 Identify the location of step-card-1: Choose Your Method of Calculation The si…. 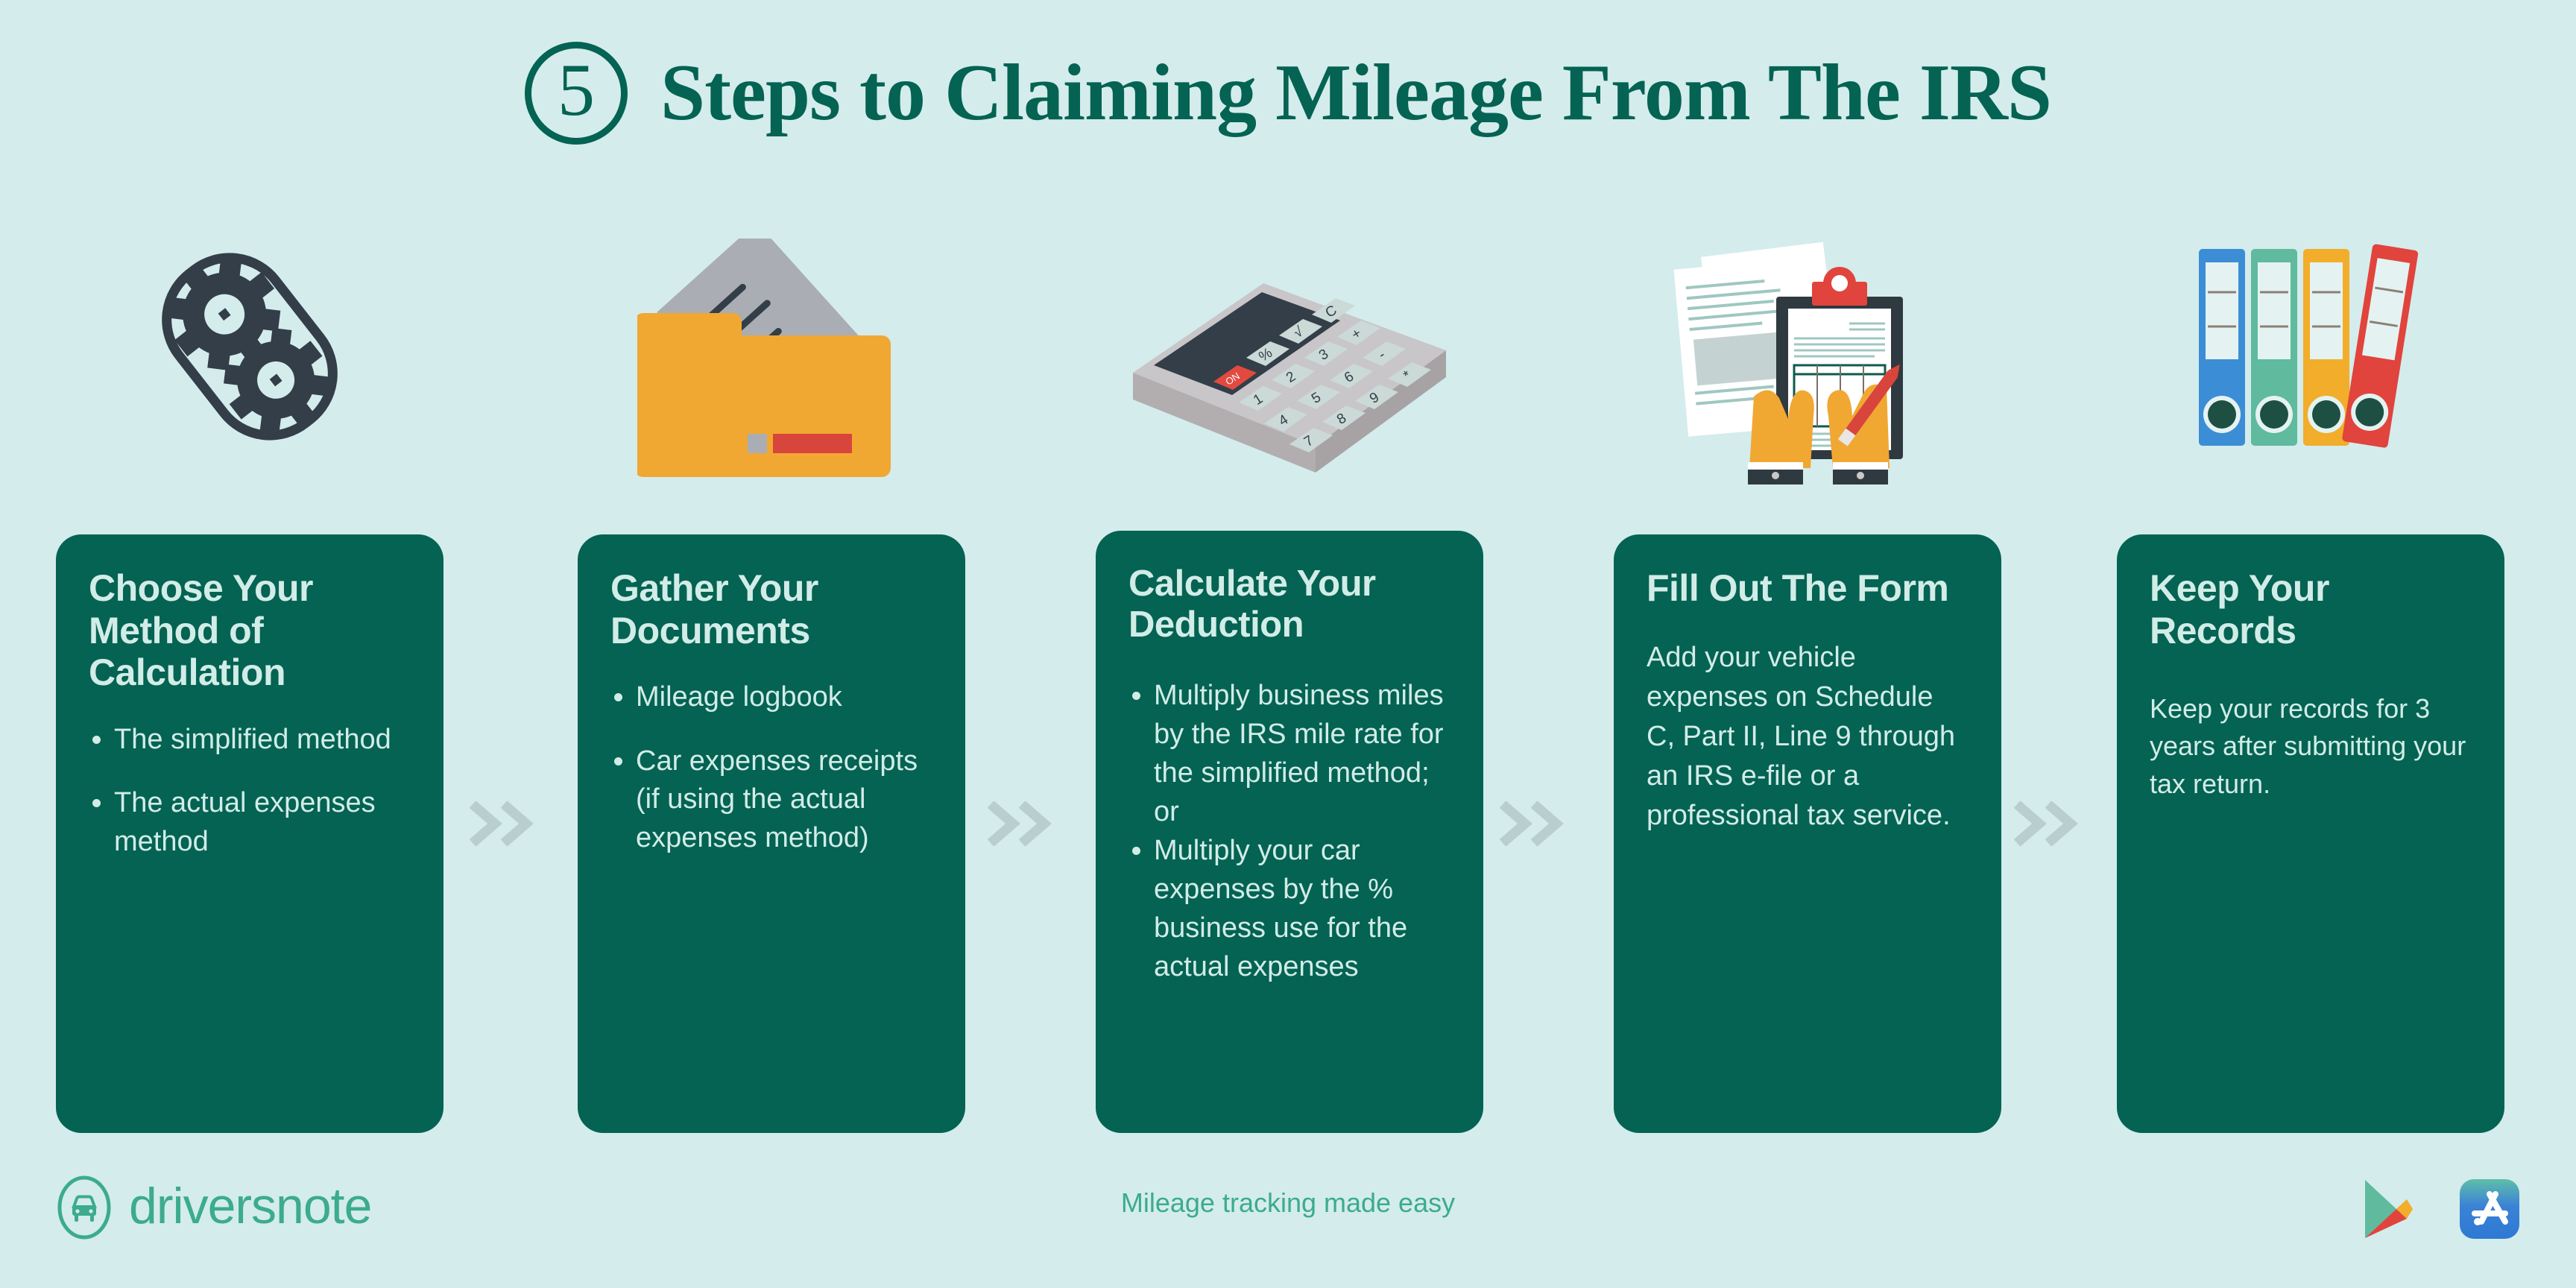
(249, 833).